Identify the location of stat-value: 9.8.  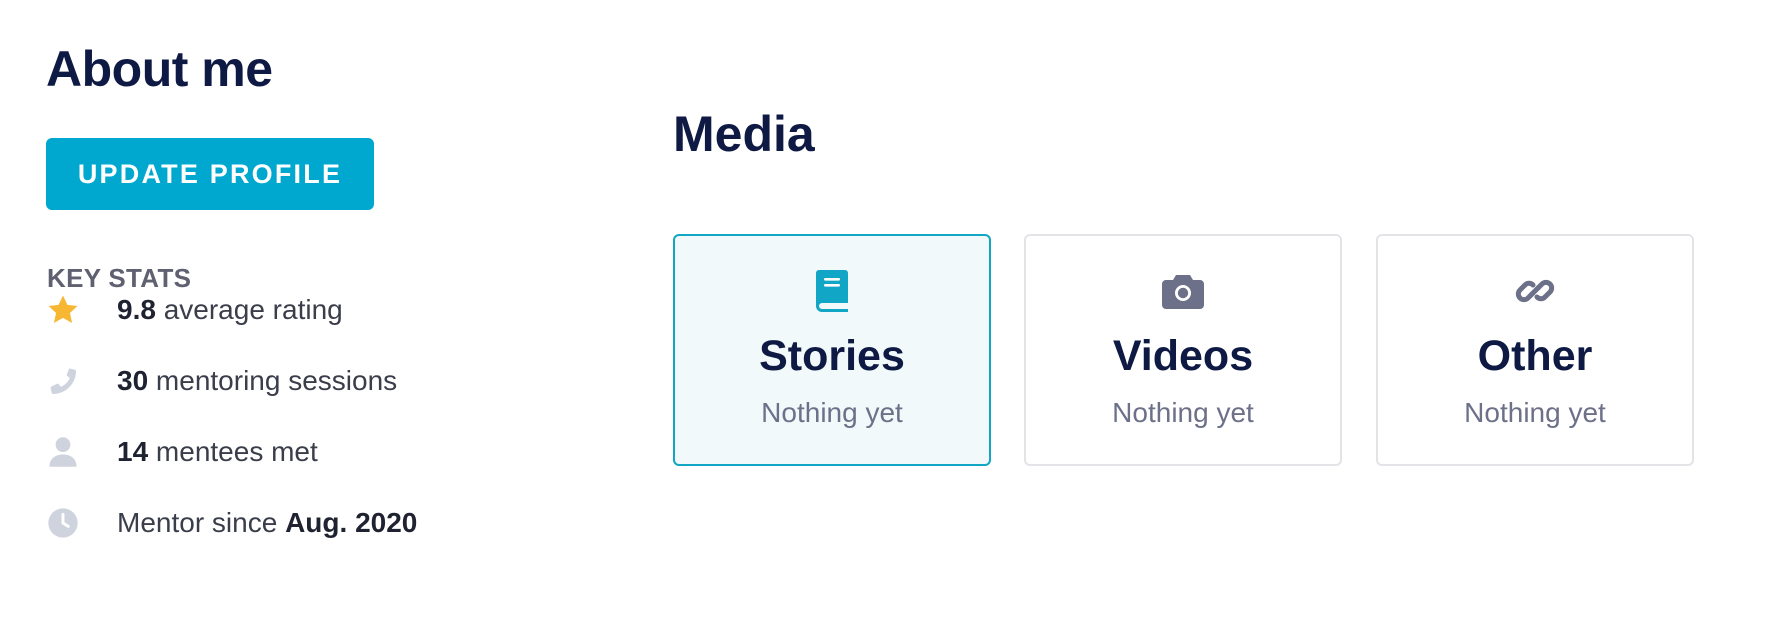
(136, 309).